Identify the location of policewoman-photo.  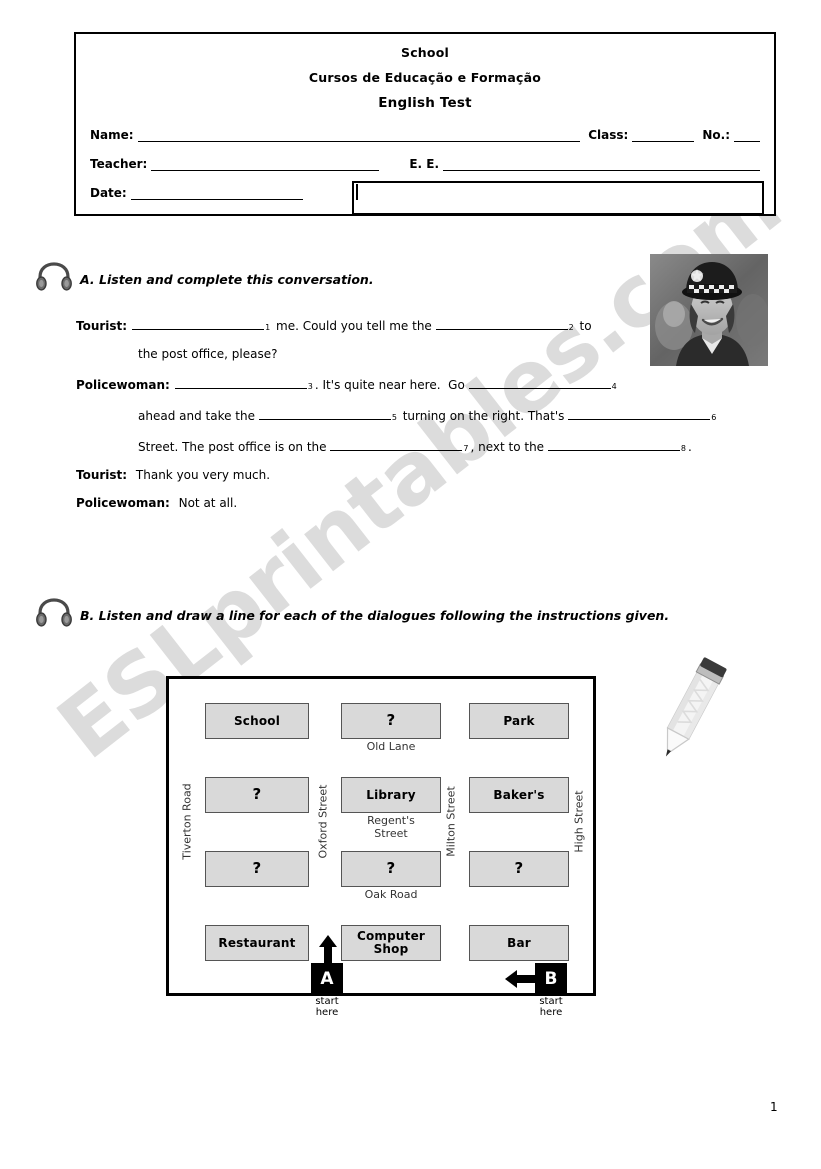
(709, 310).